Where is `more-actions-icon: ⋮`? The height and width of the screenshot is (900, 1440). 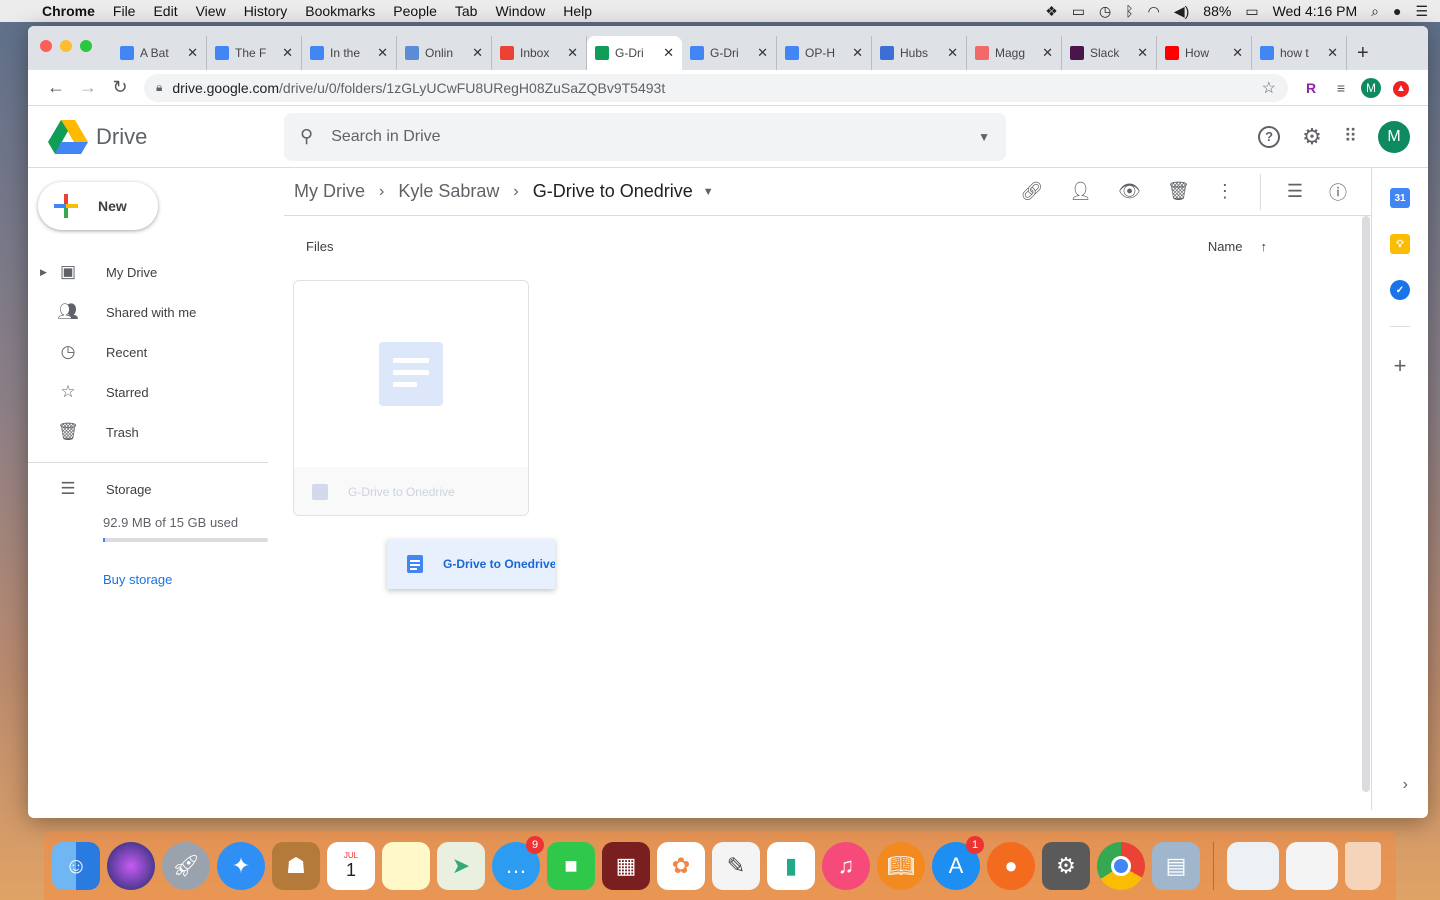
more-actions-icon: ⋮ is located at coordinates (1225, 191).